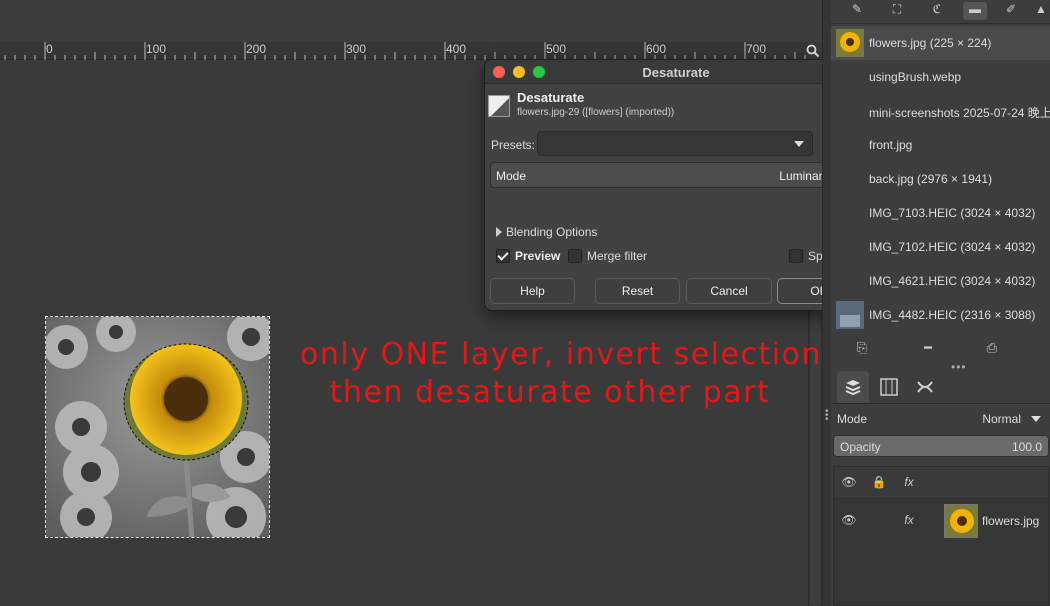  Describe the element at coordinates (551, 97) in the screenshot. I see `dialog-heading: Desaturate` at that location.